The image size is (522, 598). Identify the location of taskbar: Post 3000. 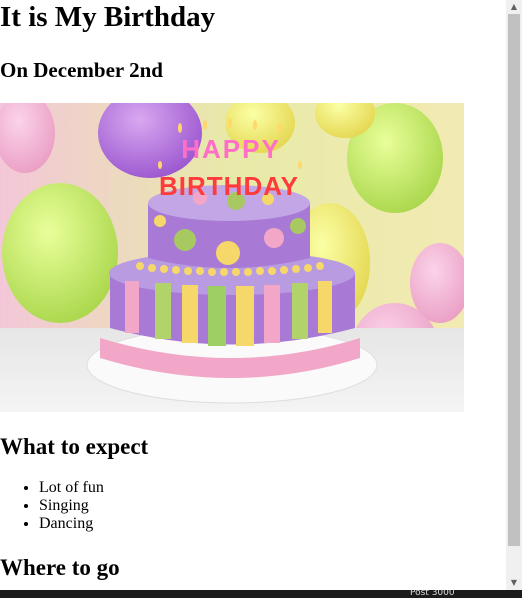
(261, 594).